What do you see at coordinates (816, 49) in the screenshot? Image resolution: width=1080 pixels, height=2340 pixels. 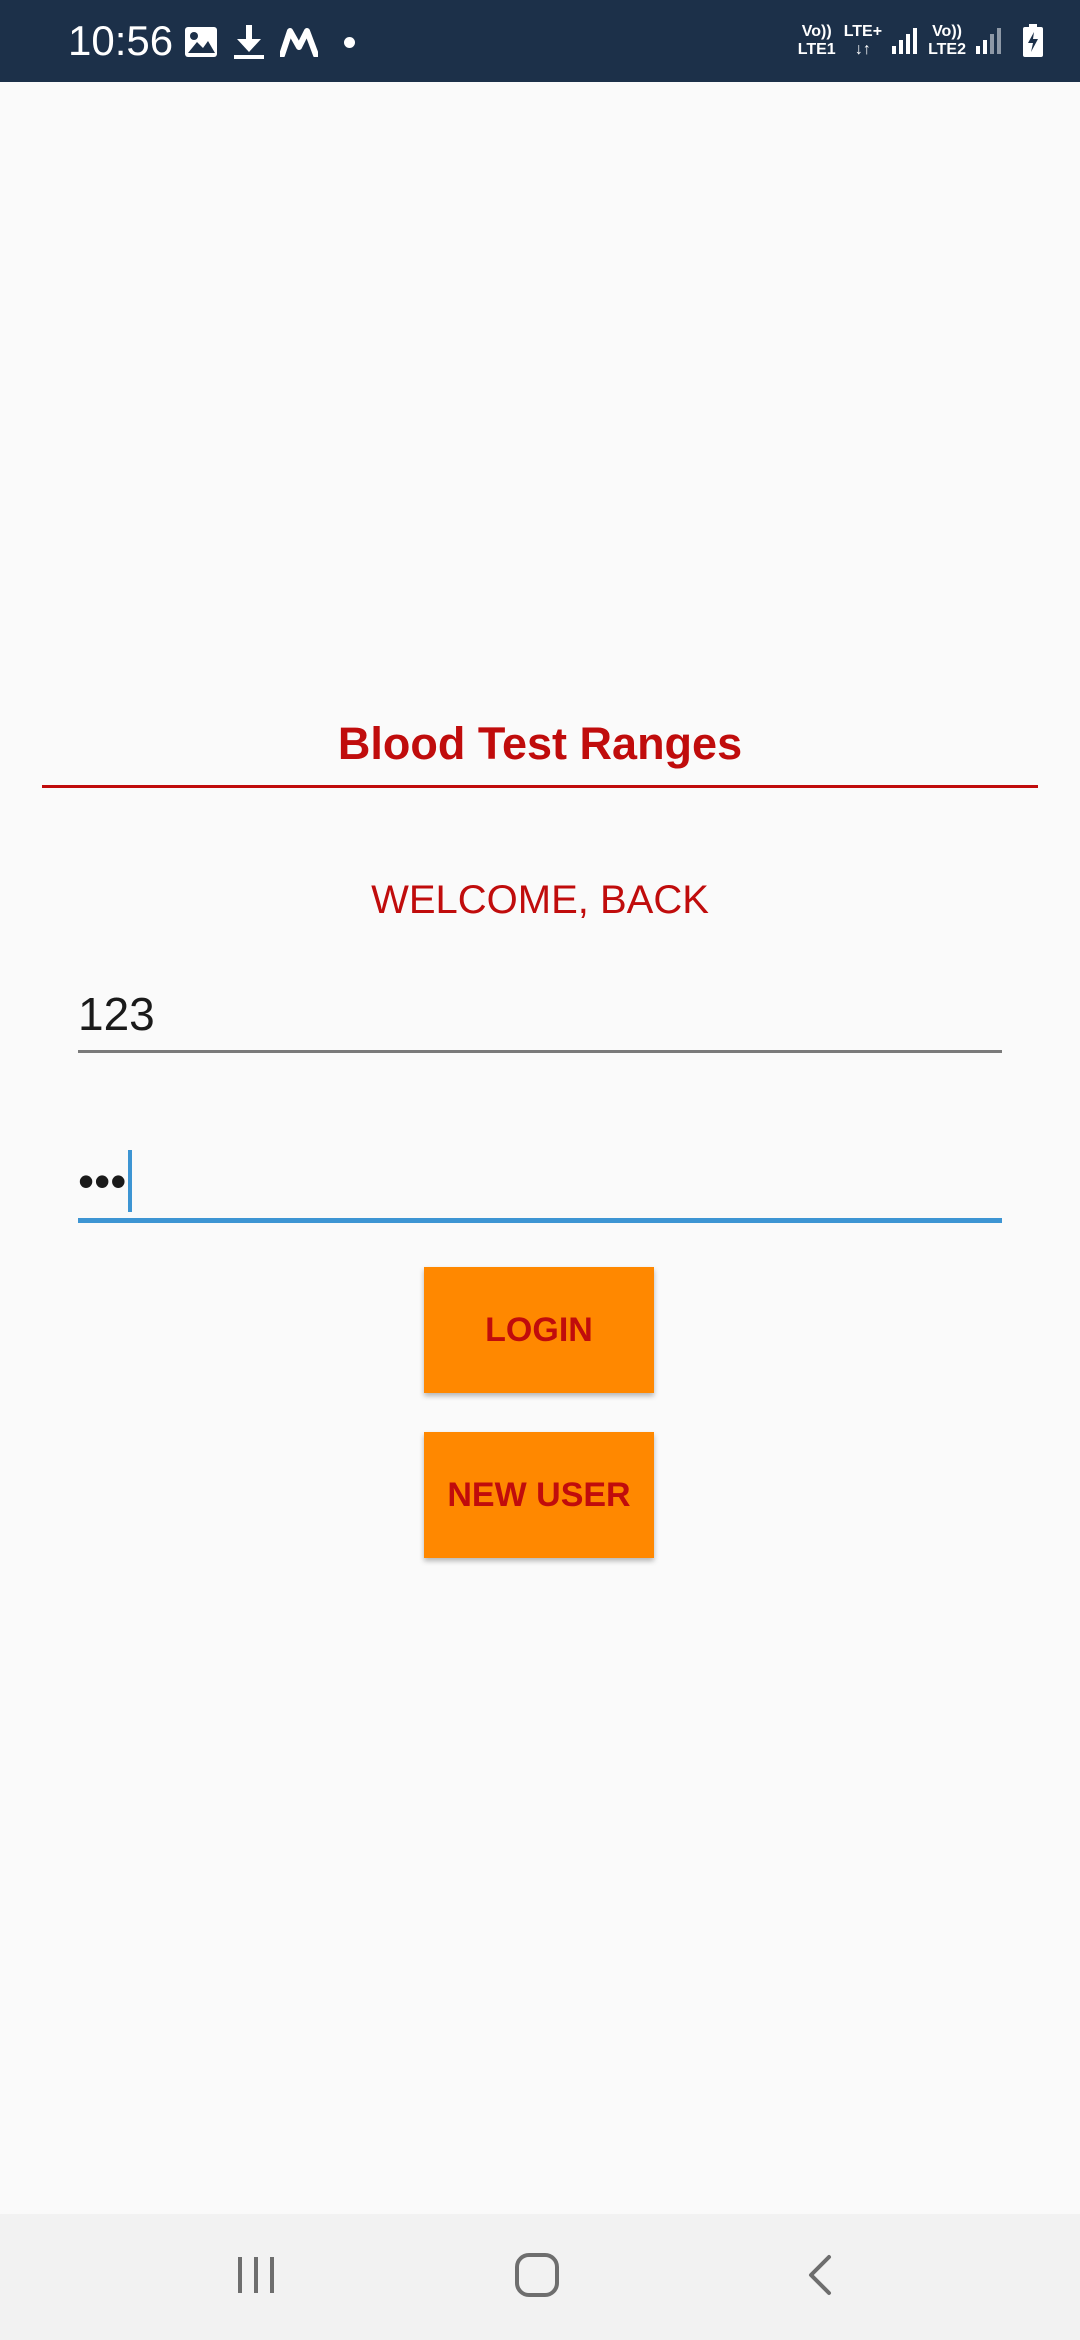 I see `network-label-bottom: LTE1` at bounding box center [816, 49].